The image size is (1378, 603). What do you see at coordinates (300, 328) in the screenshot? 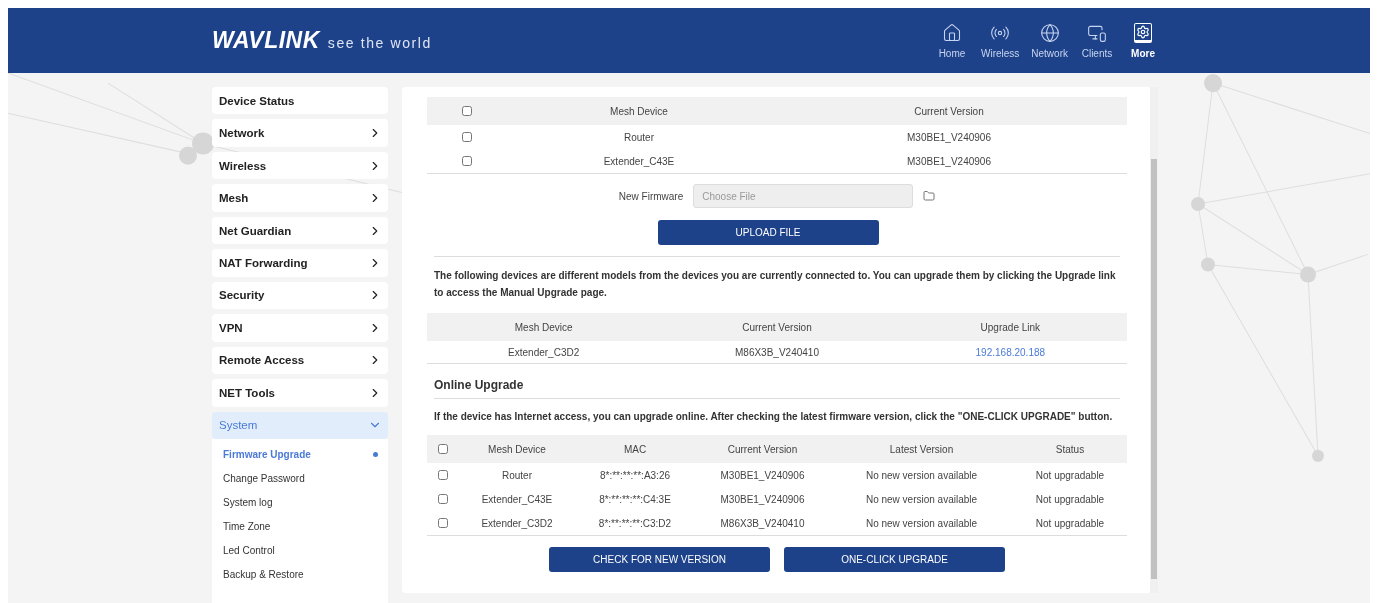
I see `sidebar-item: VPN` at bounding box center [300, 328].